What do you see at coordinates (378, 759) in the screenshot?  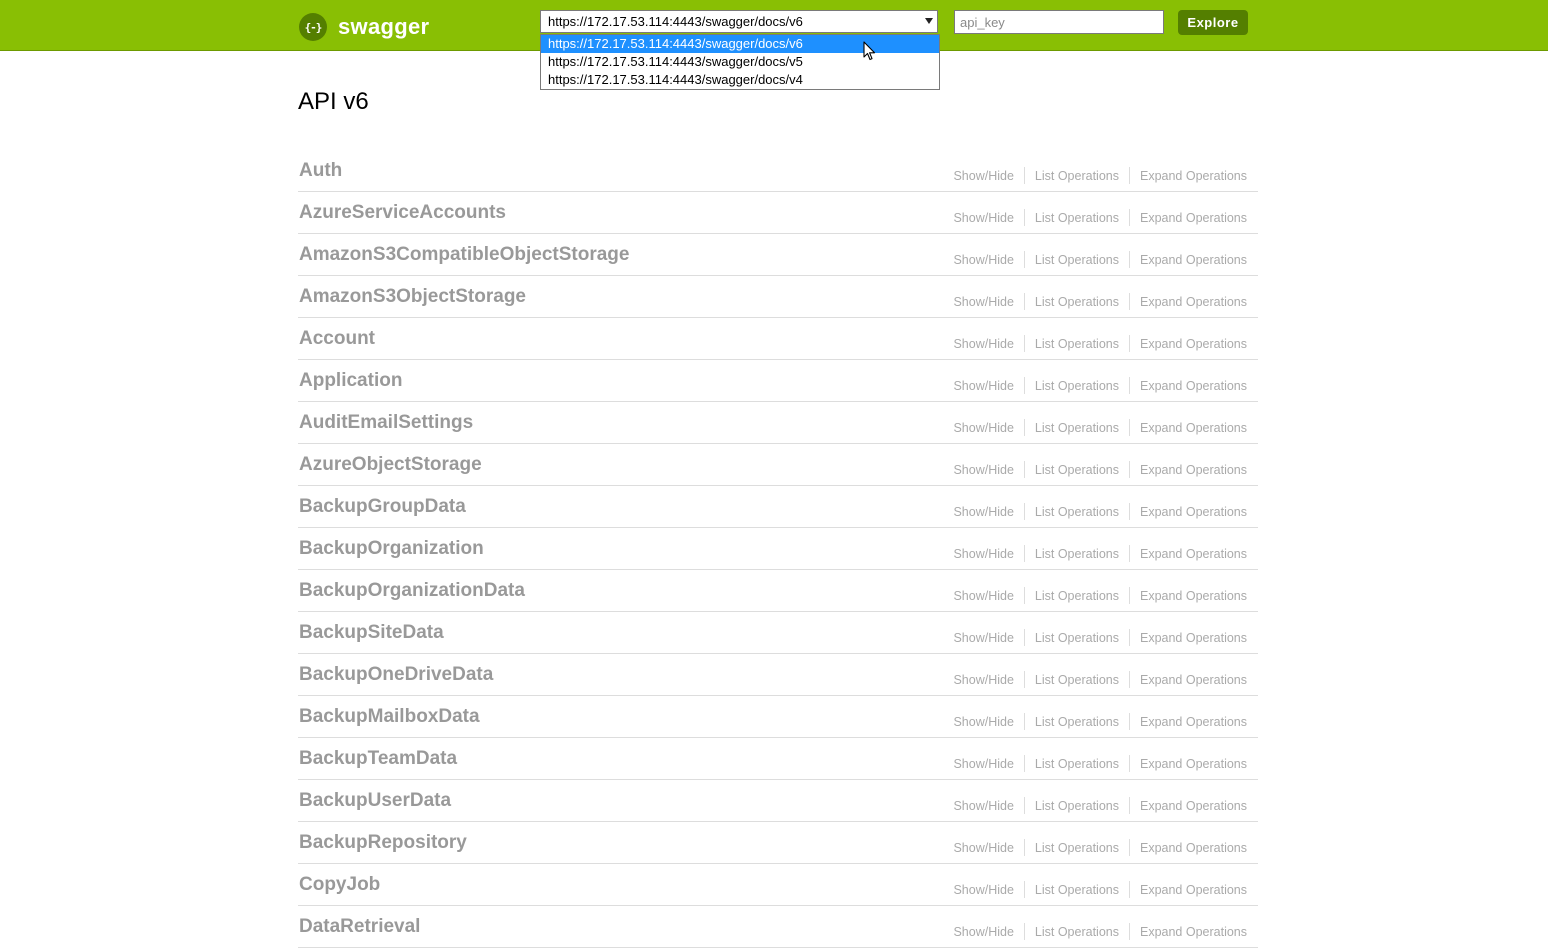 I see `resource-name-link: BackupTeamData` at bounding box center [378, 759].